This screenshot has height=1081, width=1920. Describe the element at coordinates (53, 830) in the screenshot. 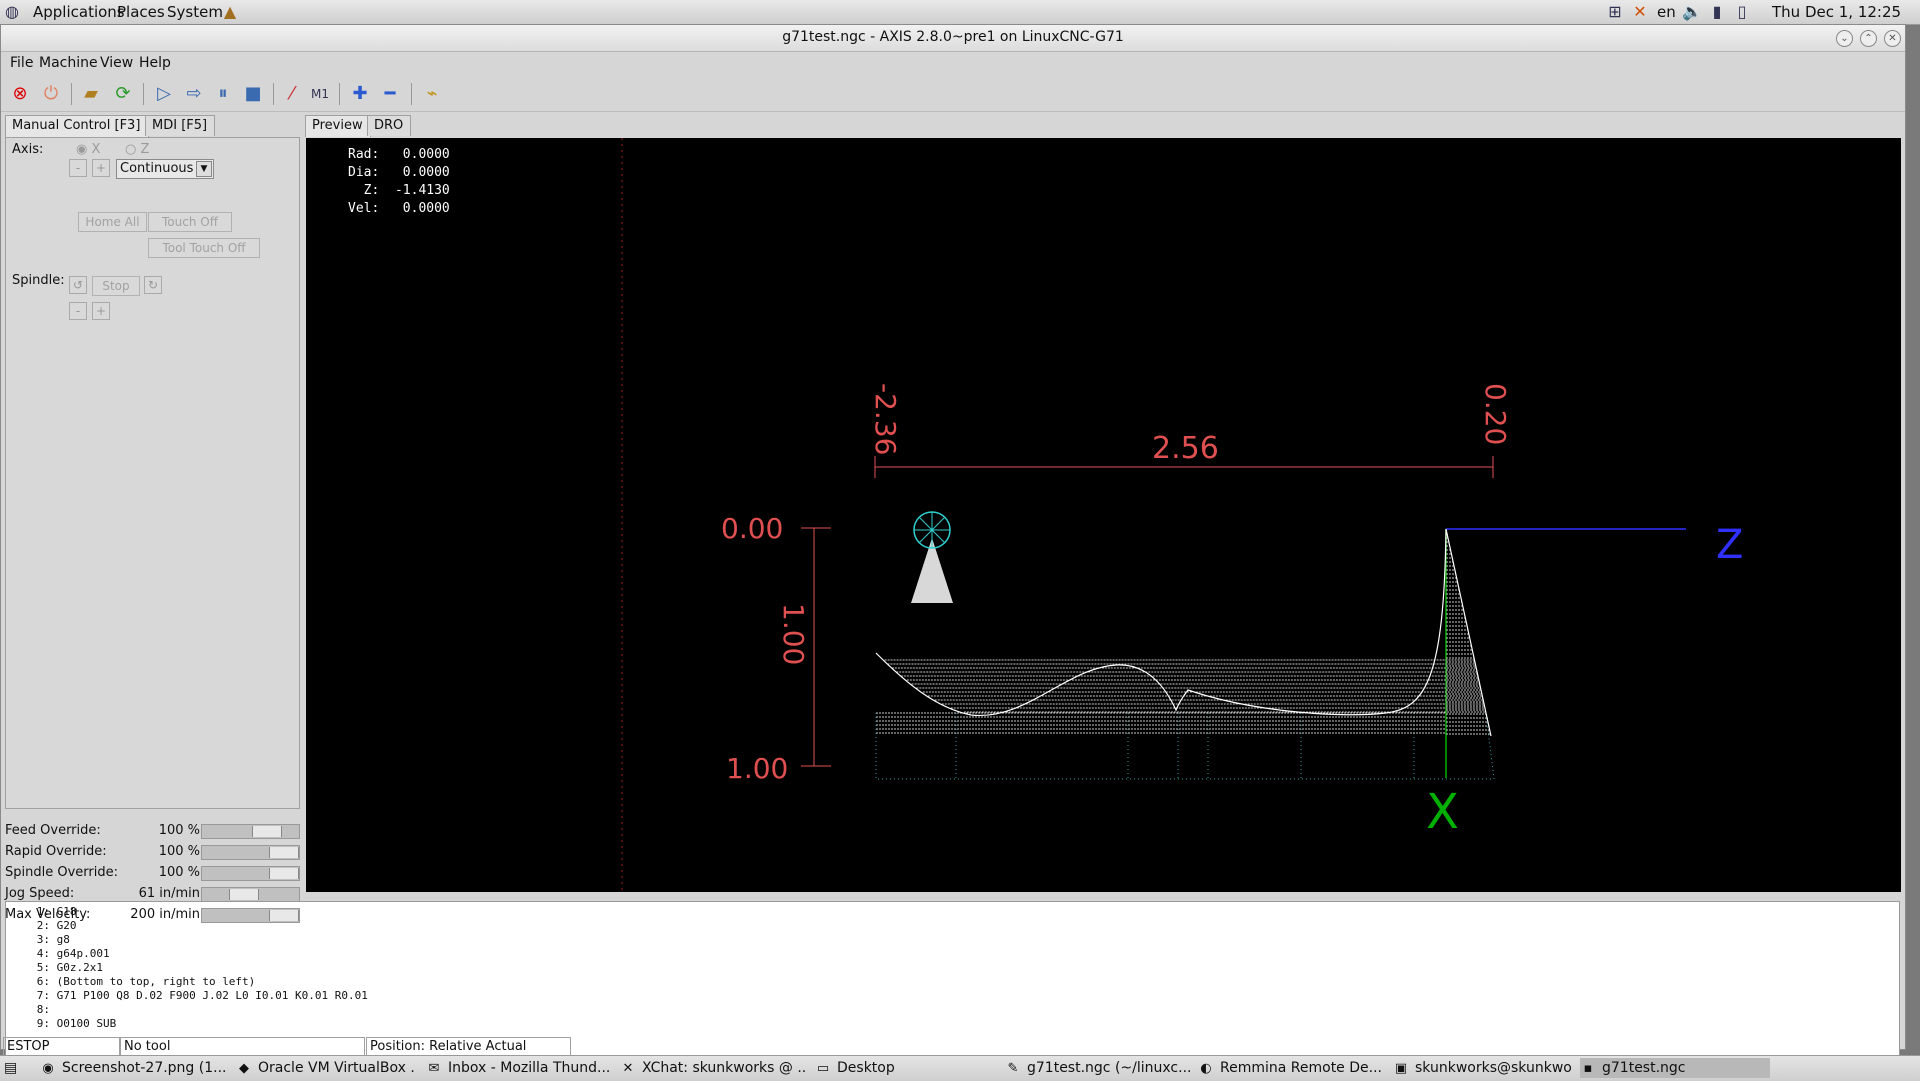

I see `override-label: Feed Override:` at that location.